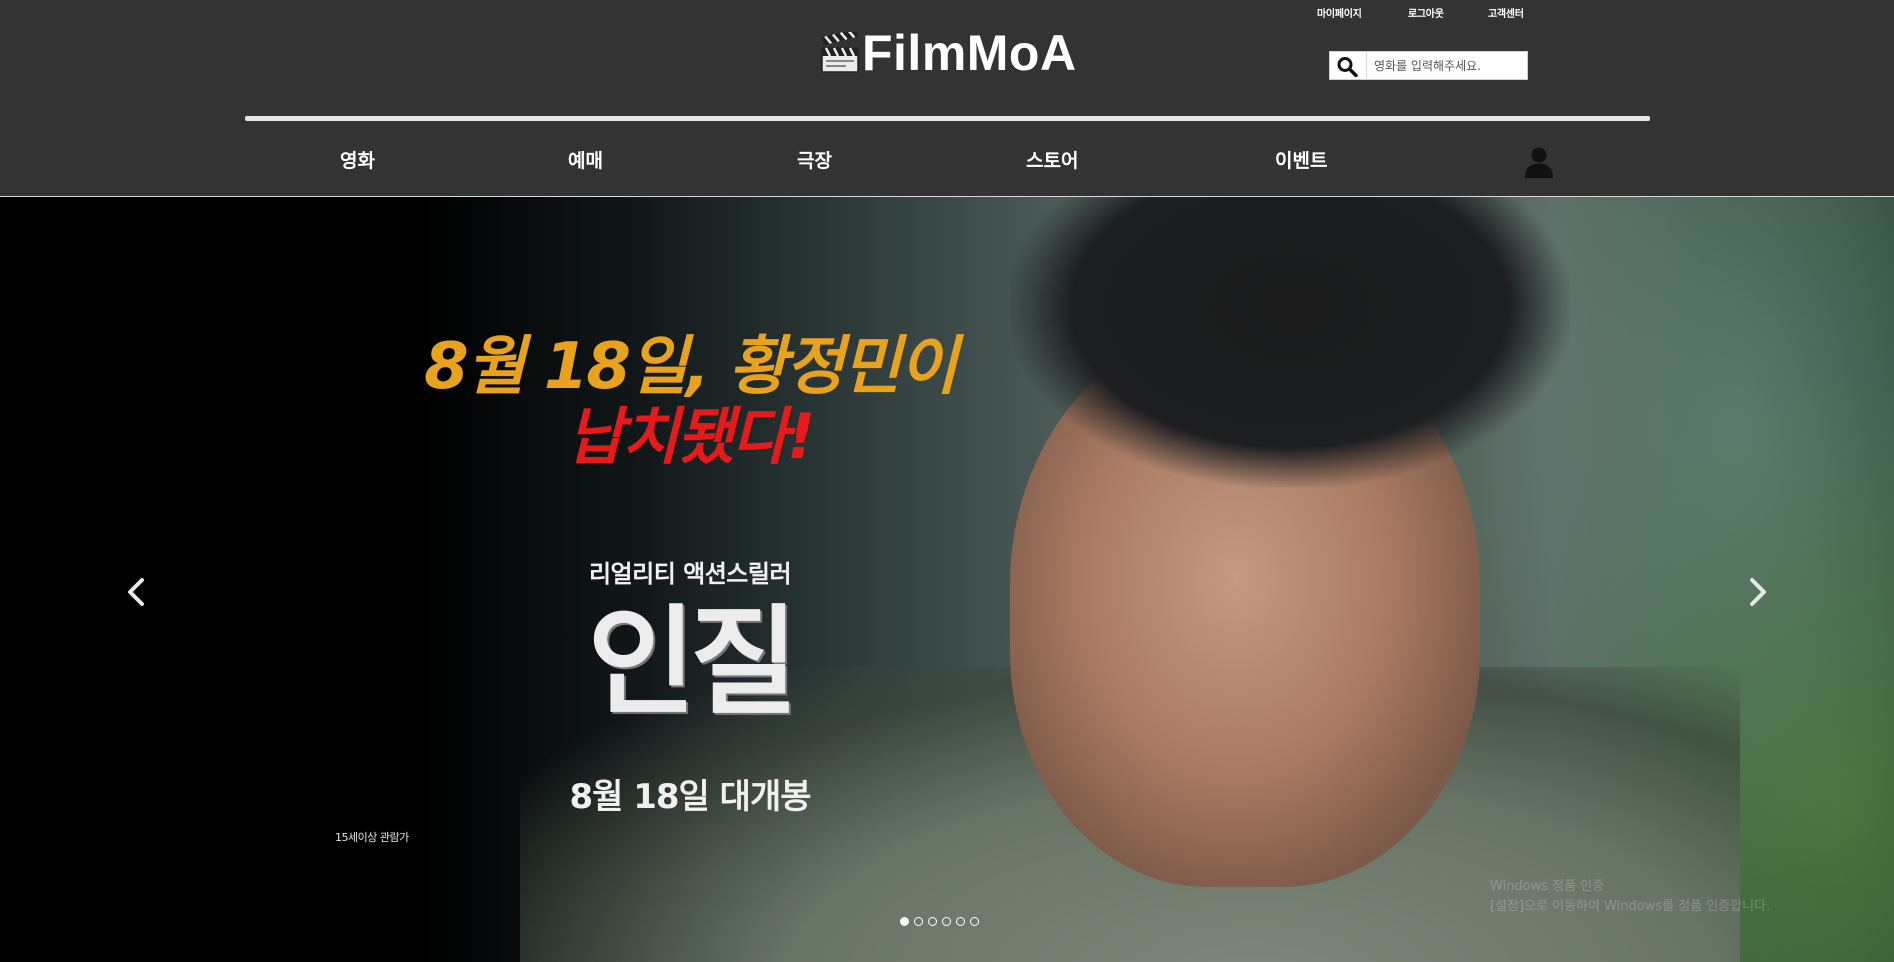 The width and height of the screenshot is (1894, 962). What do you see at coordinates (692, 661) in the screenshot?
I see `banner-movie-title: 인질` at bounding box center [692, 661].